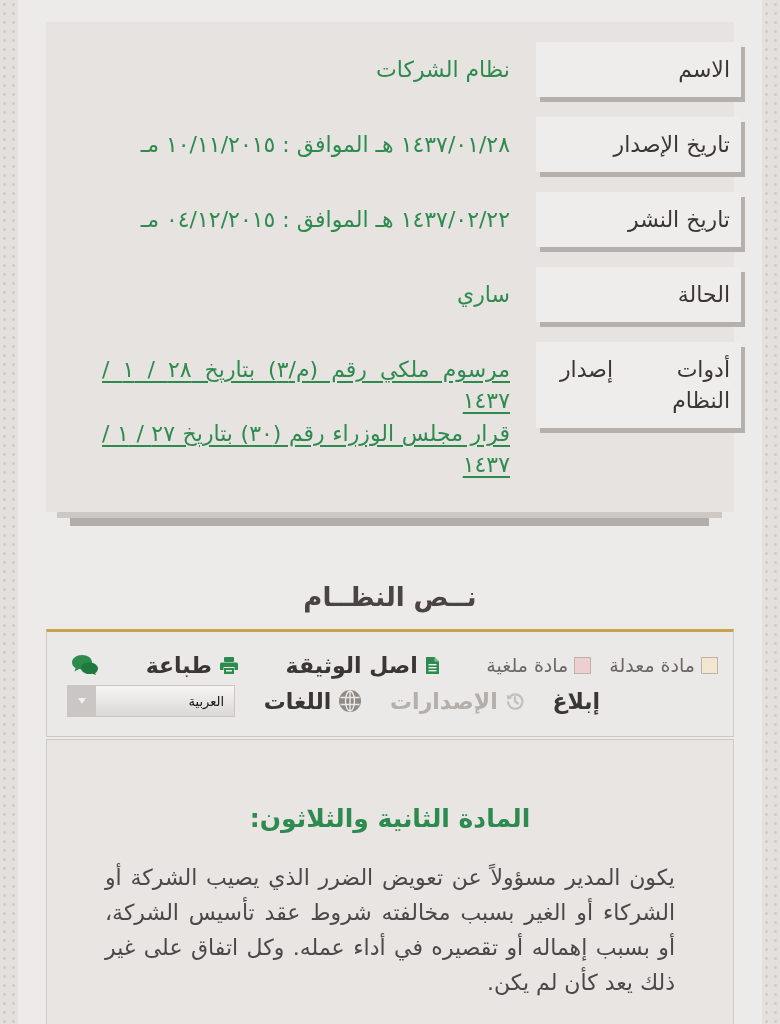 Image resolution: width=780 pixels, height=1024 pixels. Describe the element at coordinates (191, 665) in the screenshot. I see `print-button: طباعة` at that location.